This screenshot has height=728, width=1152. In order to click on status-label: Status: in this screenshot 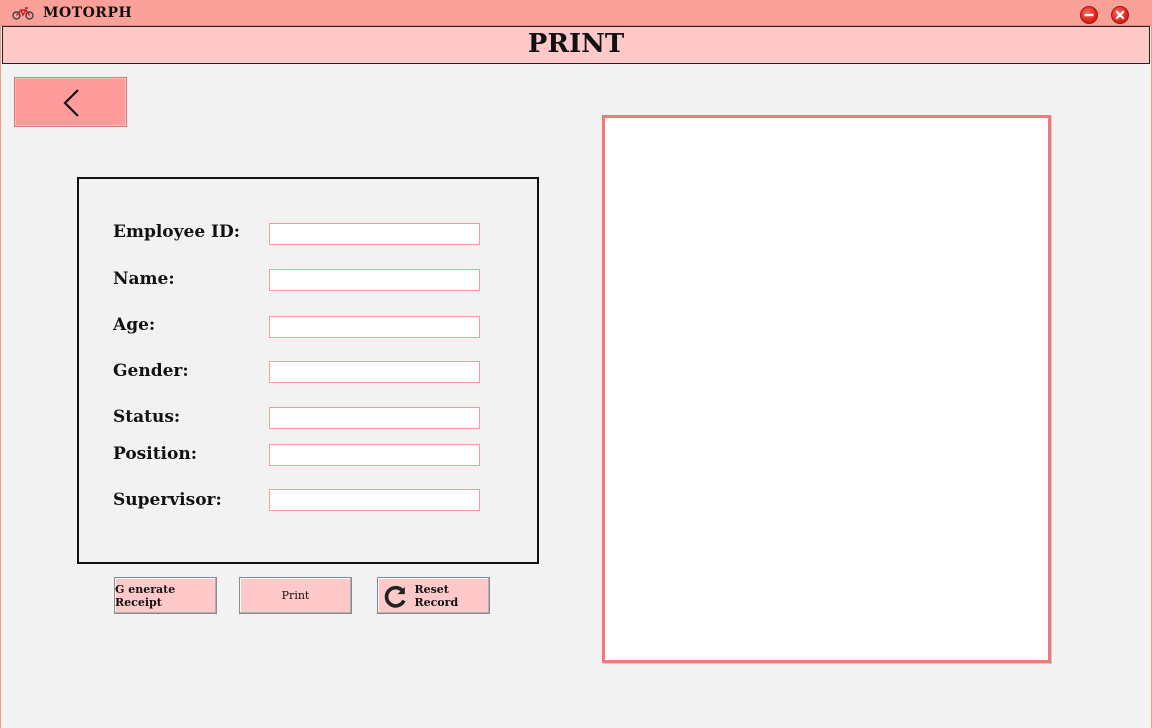, I will do `click(147, 417)`.